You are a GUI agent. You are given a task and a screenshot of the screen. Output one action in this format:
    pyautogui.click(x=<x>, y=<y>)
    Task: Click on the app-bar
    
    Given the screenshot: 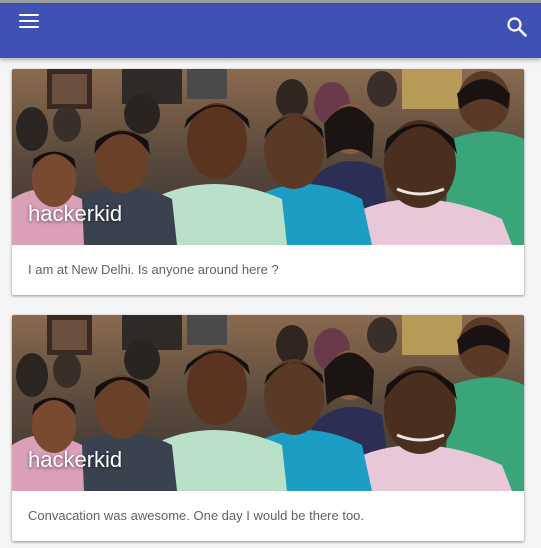 What is the action you would take?
    pyautogui.click(x=270, y=30)
    